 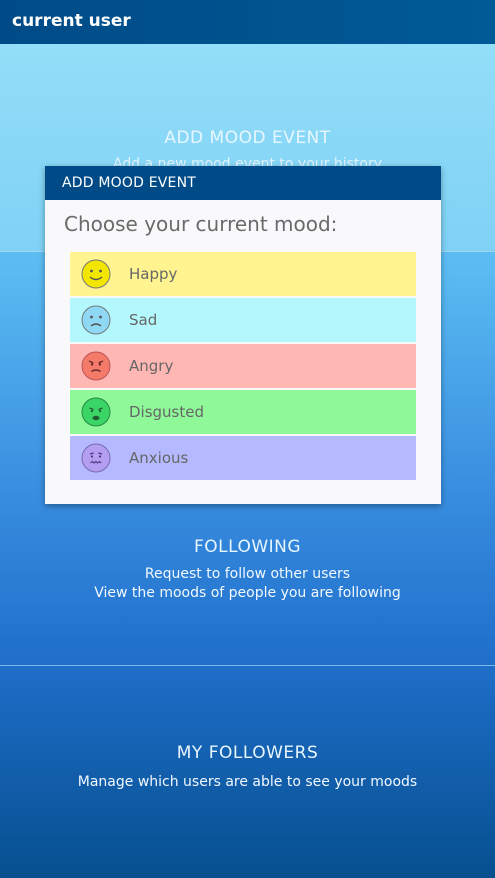 I want to click on happy-face-icon, so click(x=96, y=274).